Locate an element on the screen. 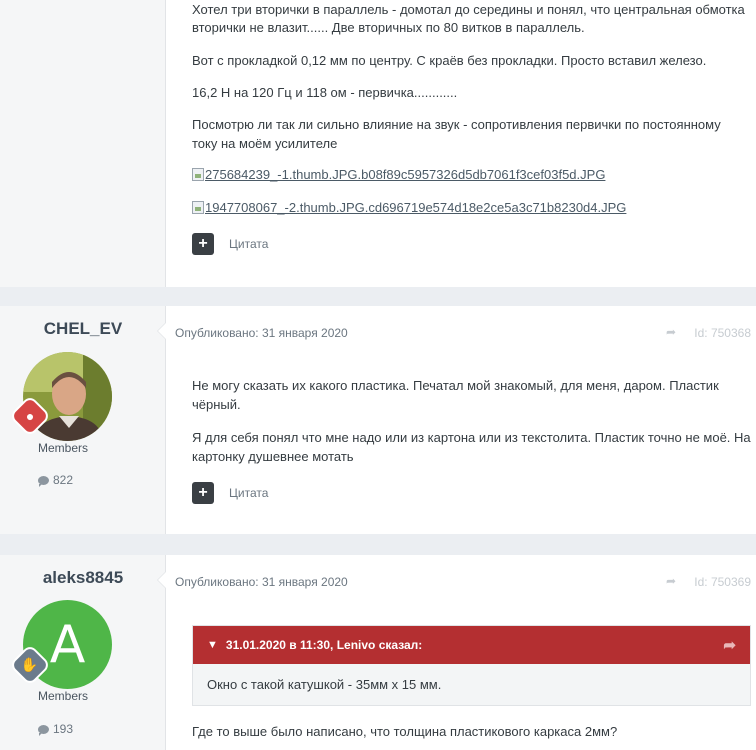 The image size is (756, 750). author-column: aleks8845 A ✋ Members 193 is located at coordinates (83, 652).